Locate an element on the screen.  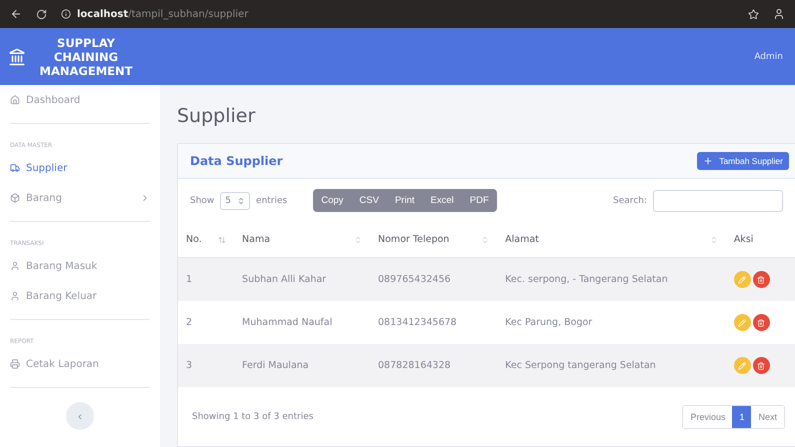
page-title: Supplier is located at coordinates (216, 116).